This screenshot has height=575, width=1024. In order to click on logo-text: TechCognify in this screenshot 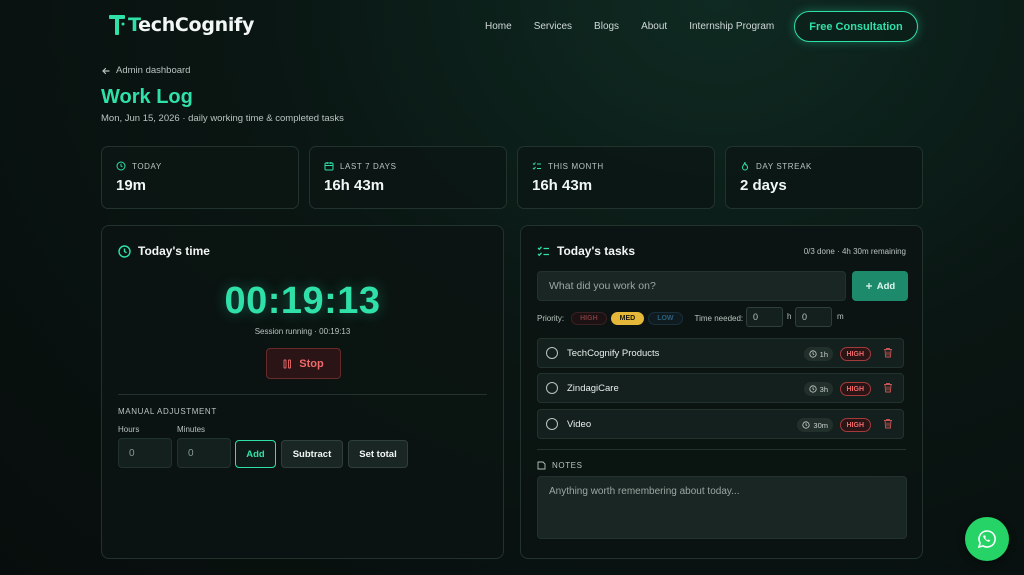, I will do `click(191, 25)`.